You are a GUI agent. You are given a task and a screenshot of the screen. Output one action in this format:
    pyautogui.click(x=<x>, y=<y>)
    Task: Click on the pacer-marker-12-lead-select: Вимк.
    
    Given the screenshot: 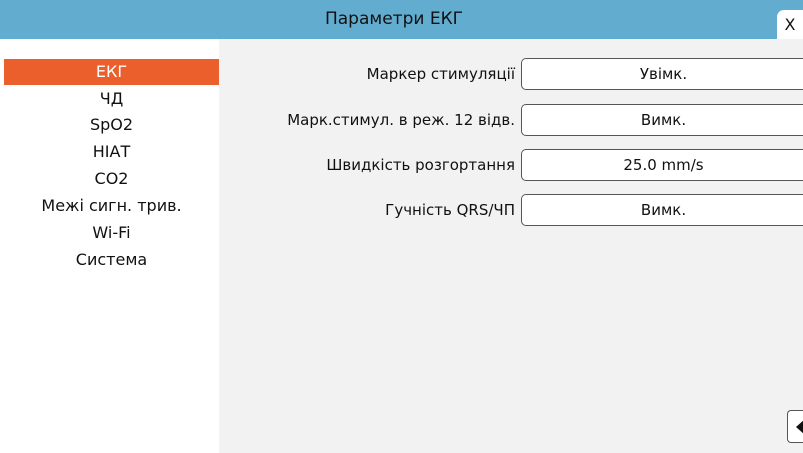 What is the action you would take?
    pyautogui.click(x=662, y=120)
    